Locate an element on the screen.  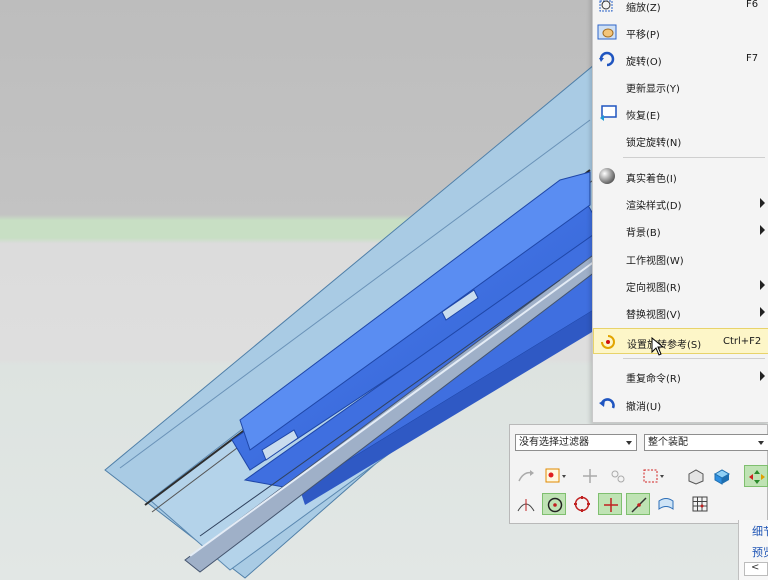
panel-tab-details: 细节 is located at coordinates (760, 531).